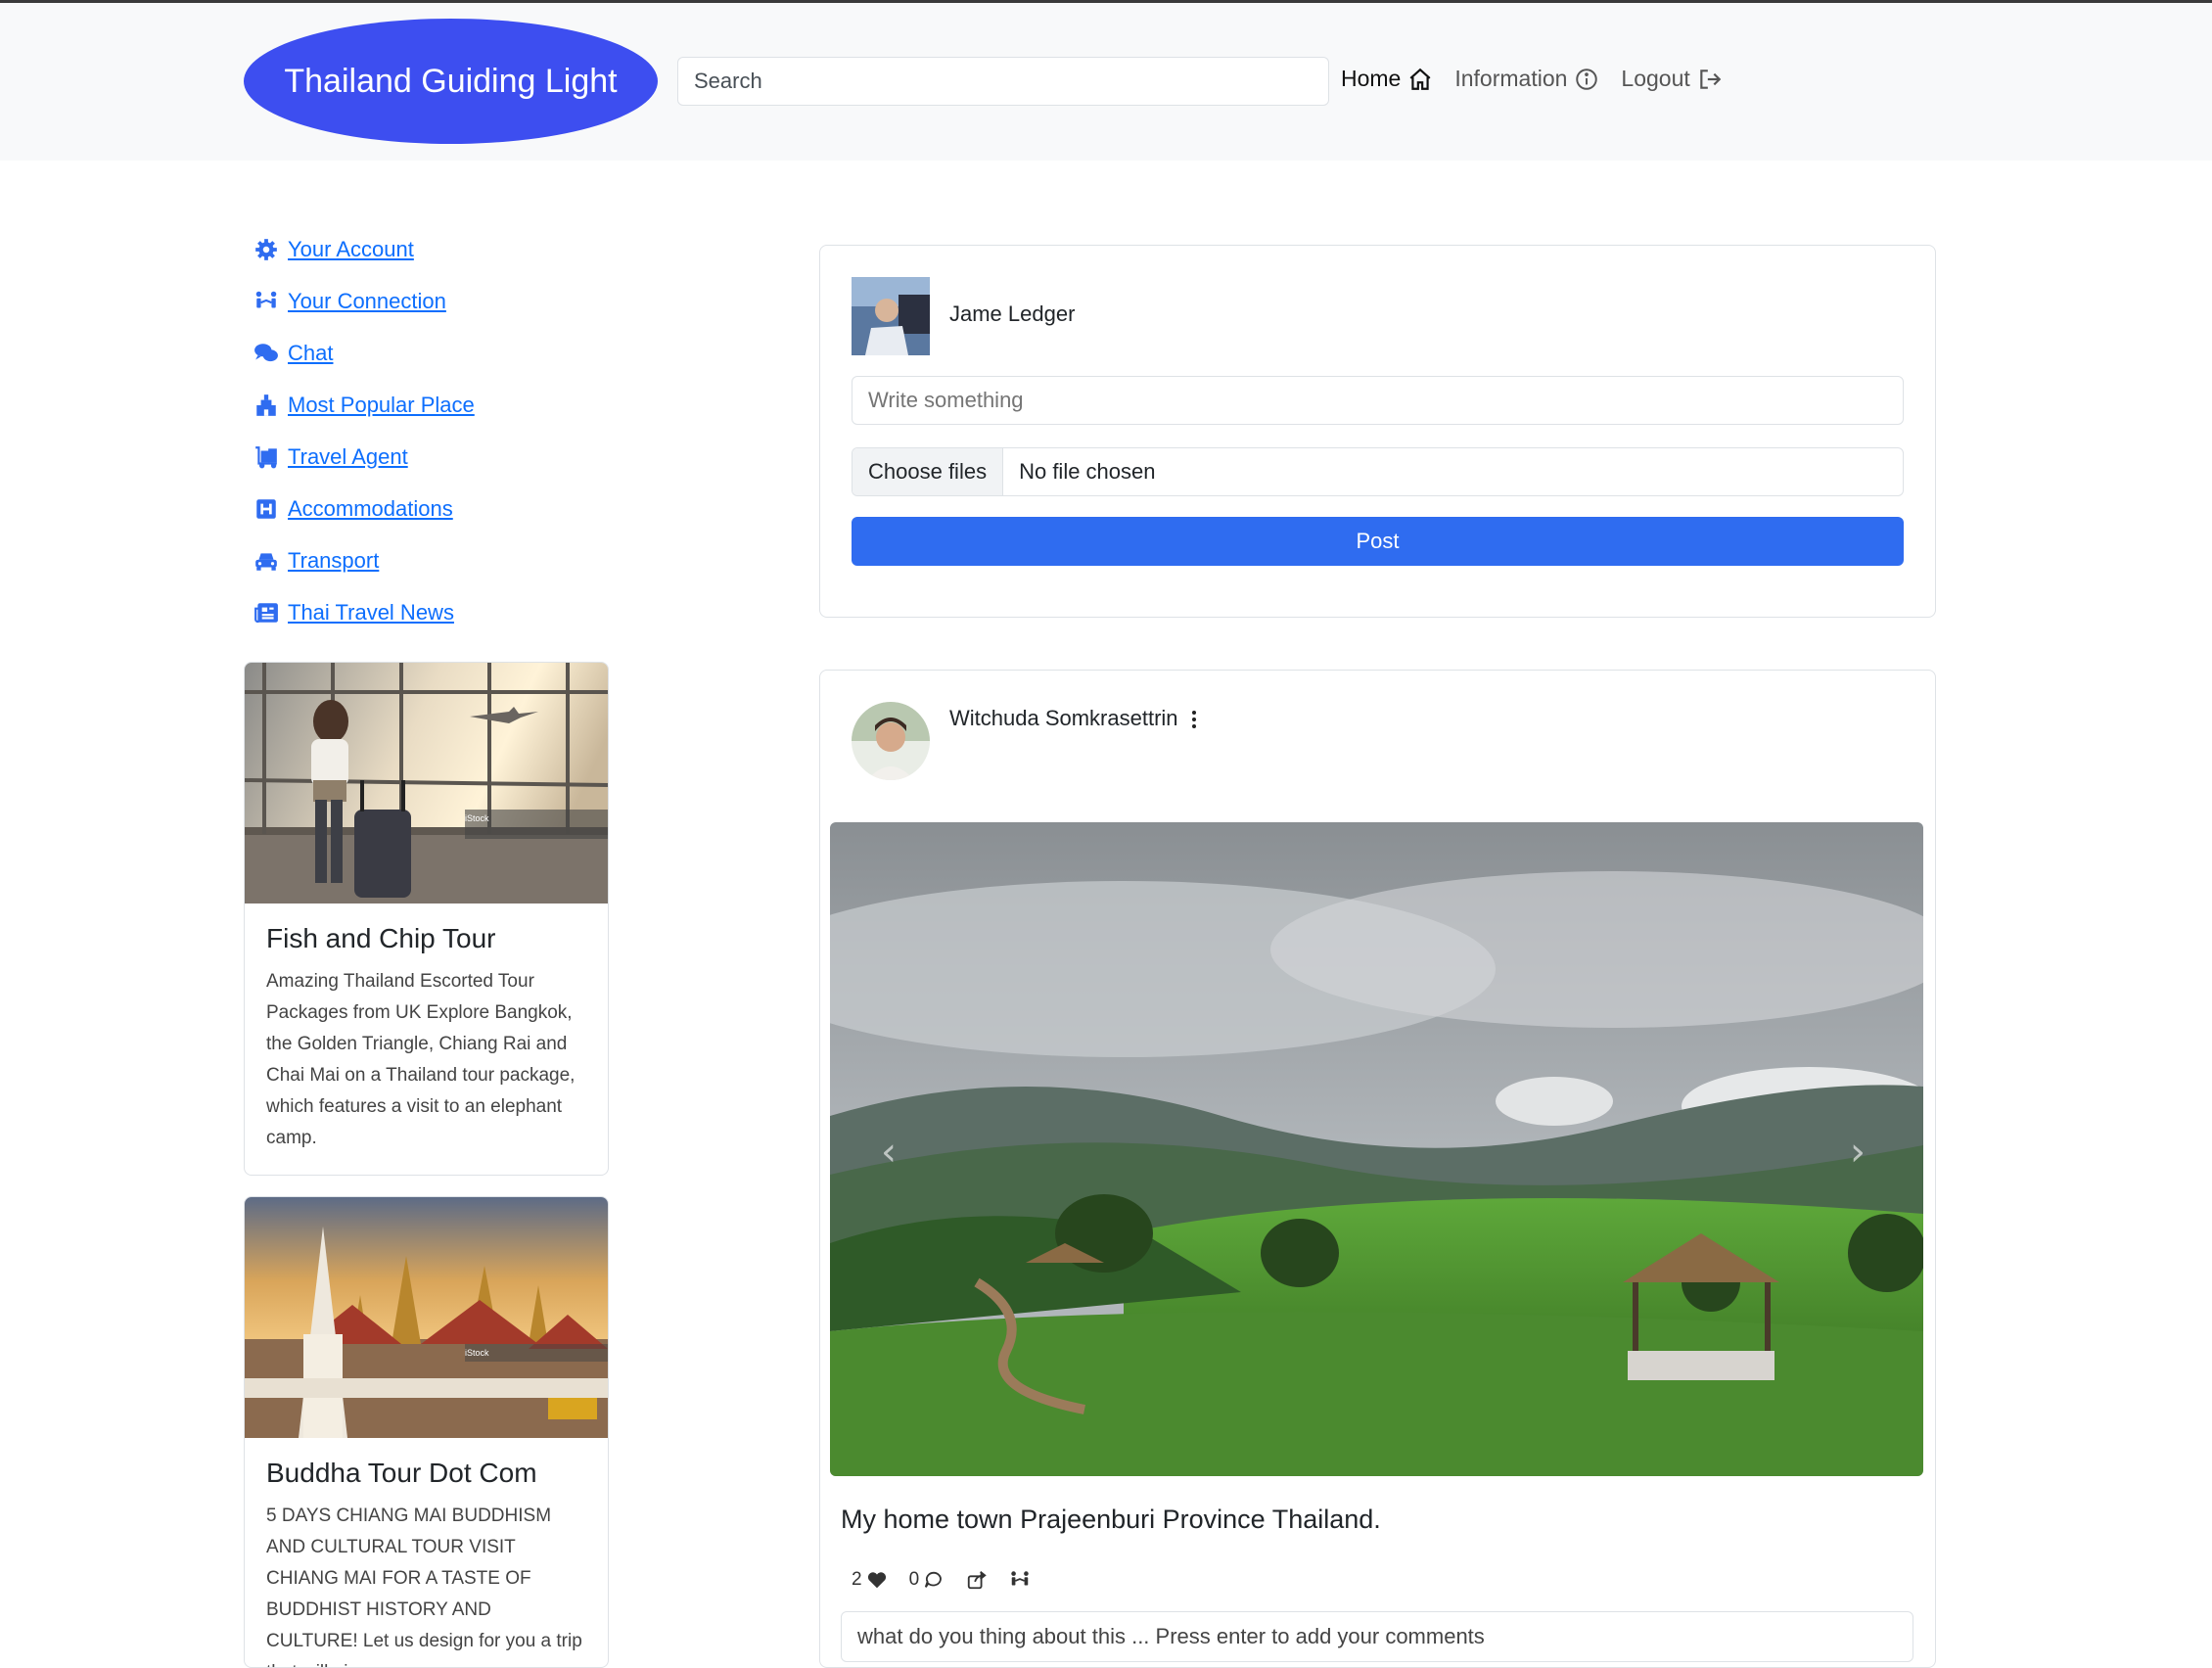 This screenshot has width=2212, height=1668. I want to click on heart-icon, so click(876, 1581).